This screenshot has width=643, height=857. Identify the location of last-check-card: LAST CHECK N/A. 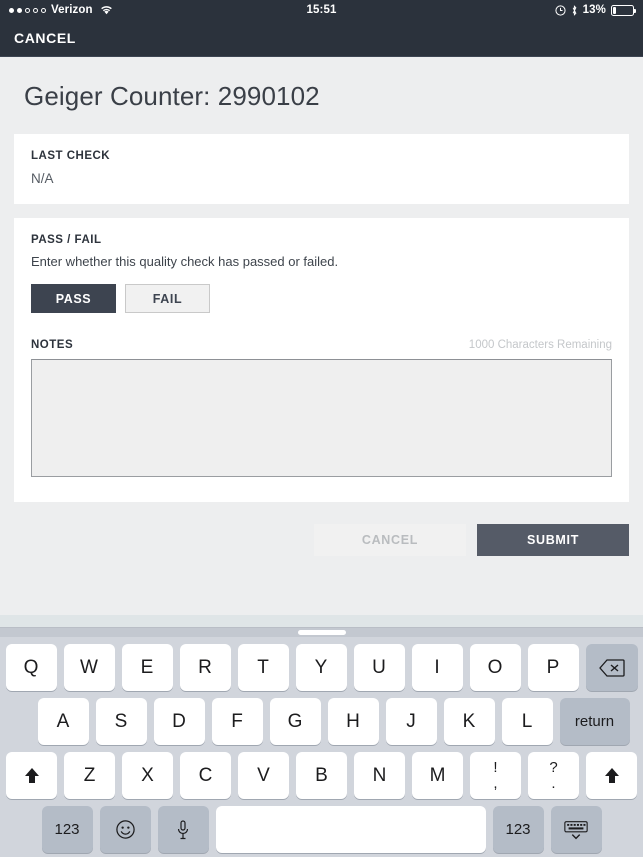
(321, 169).